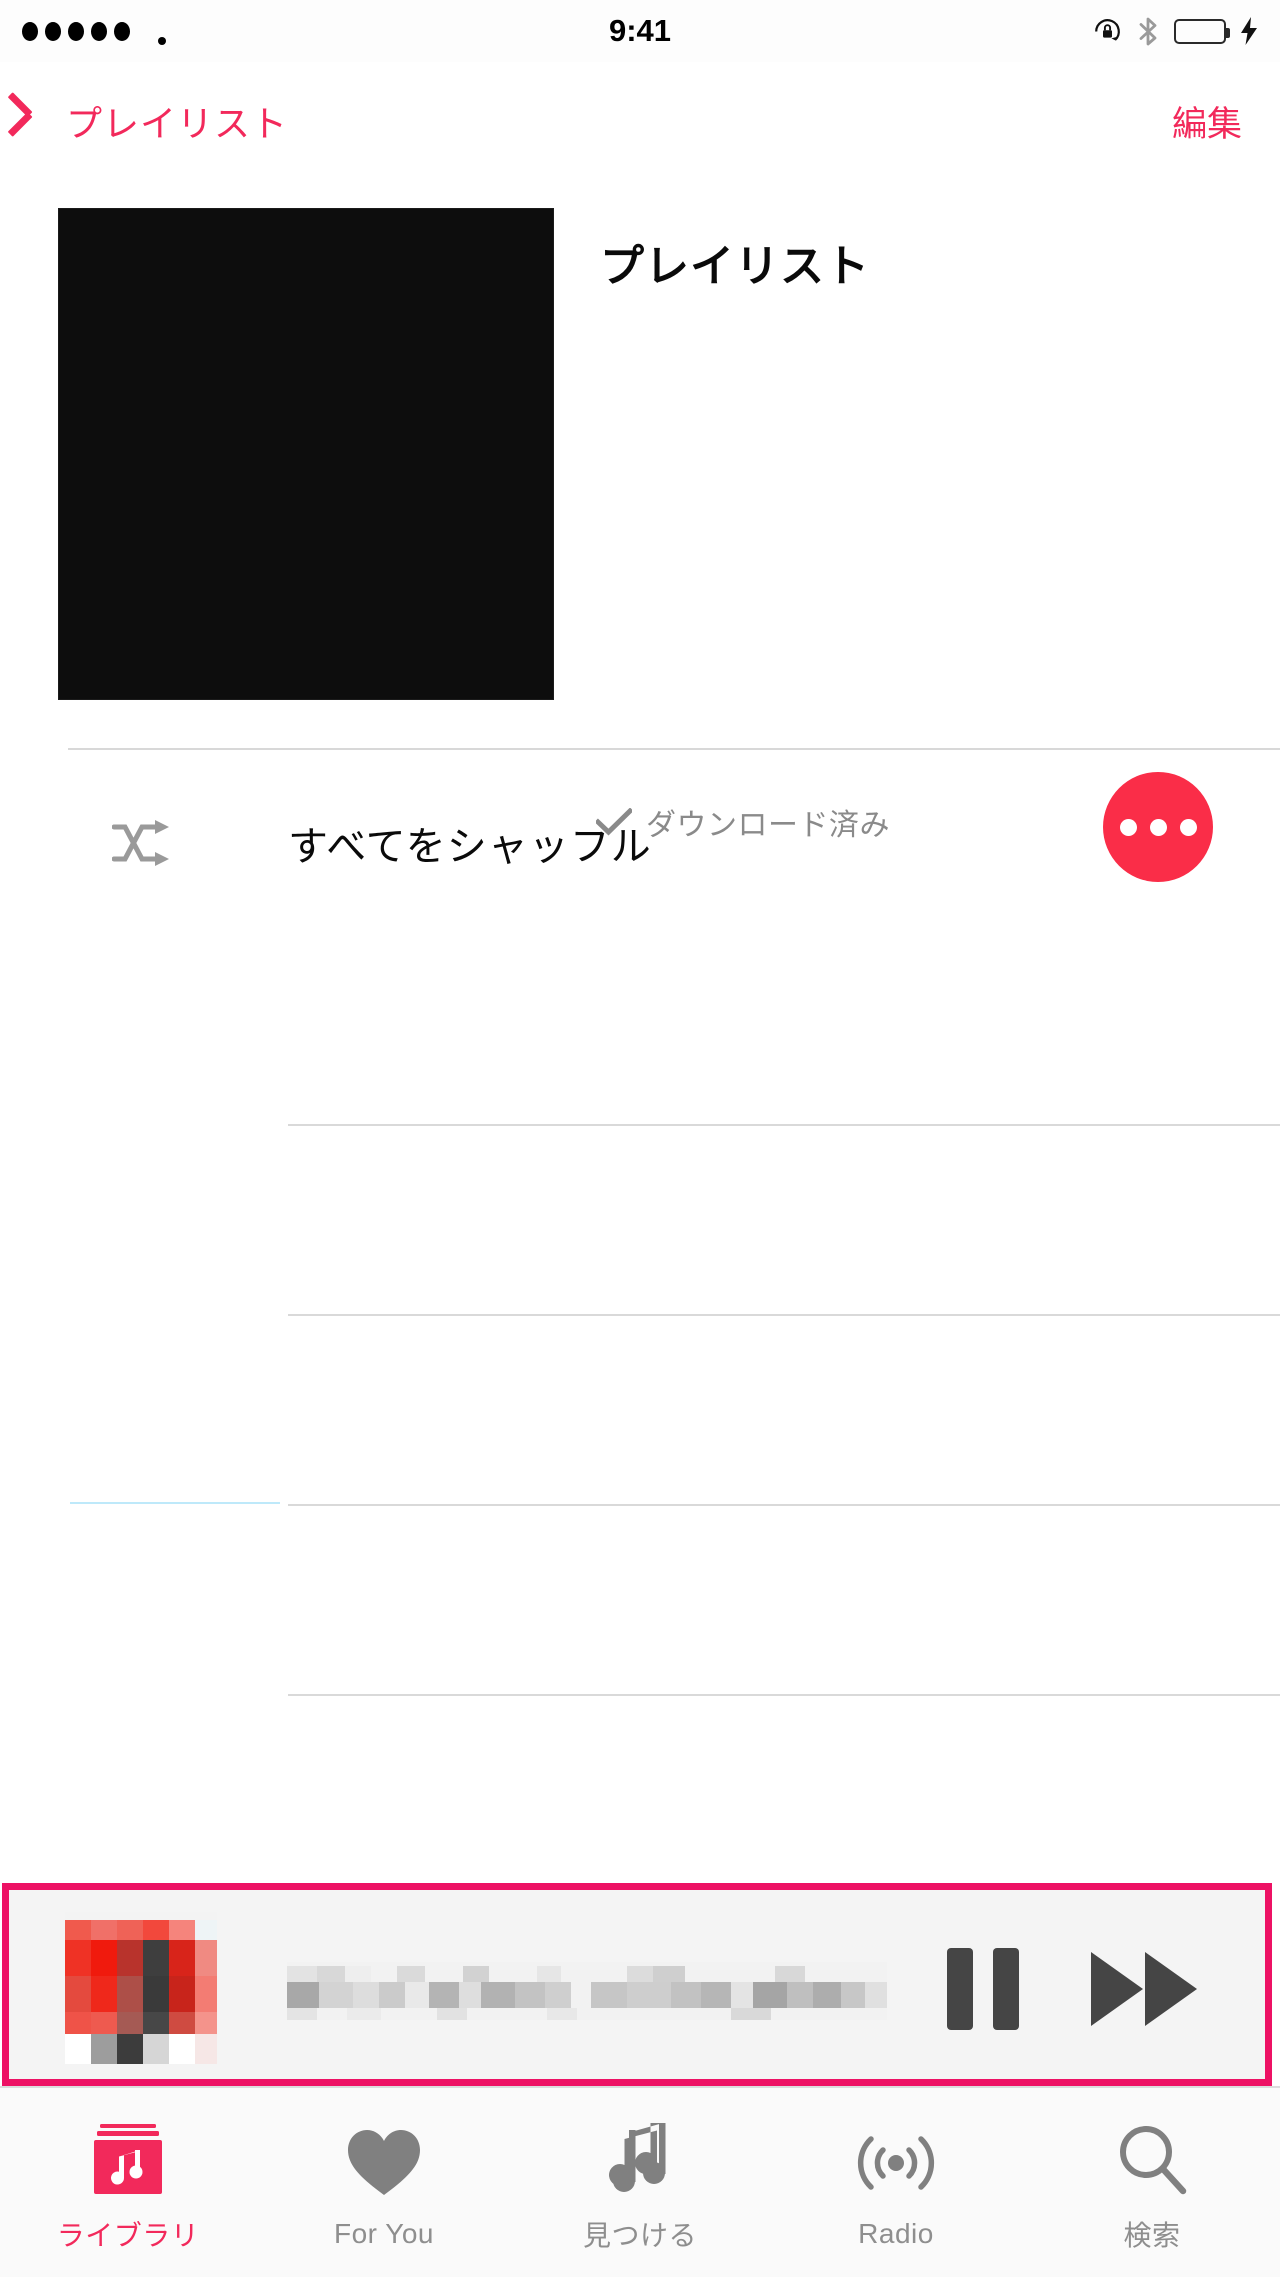 The width and height of the screenshot is (1280, 2277). I want to click on mini-player, so click(637, 1984).